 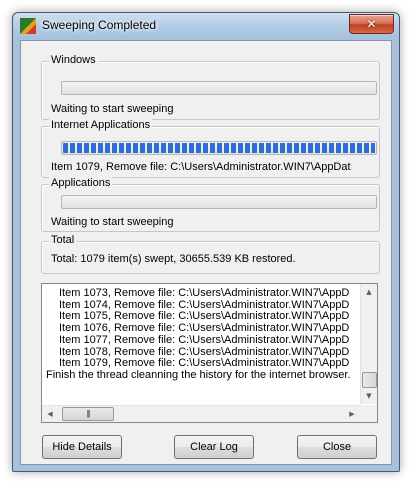 What do you see at coordinates (352, 414) in the screenshot?
I see `scroll-right-arrow-icon: ▶` at bounding box center [352, 414].